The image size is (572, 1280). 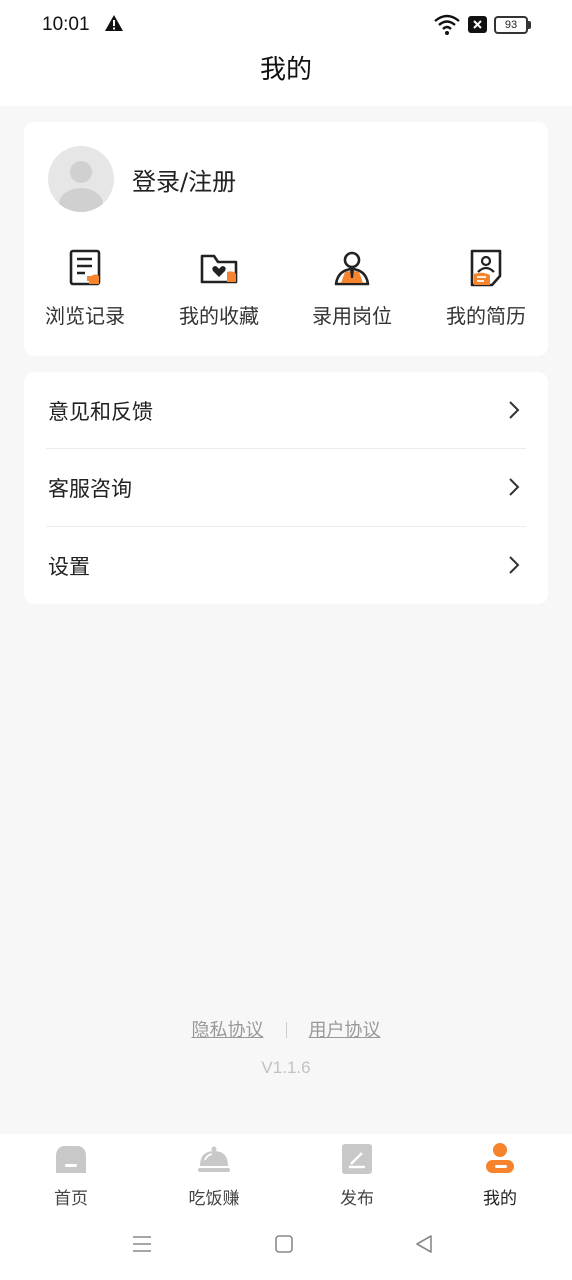 I want to click on tab-label: 我的, so click(x=500, y=1199).